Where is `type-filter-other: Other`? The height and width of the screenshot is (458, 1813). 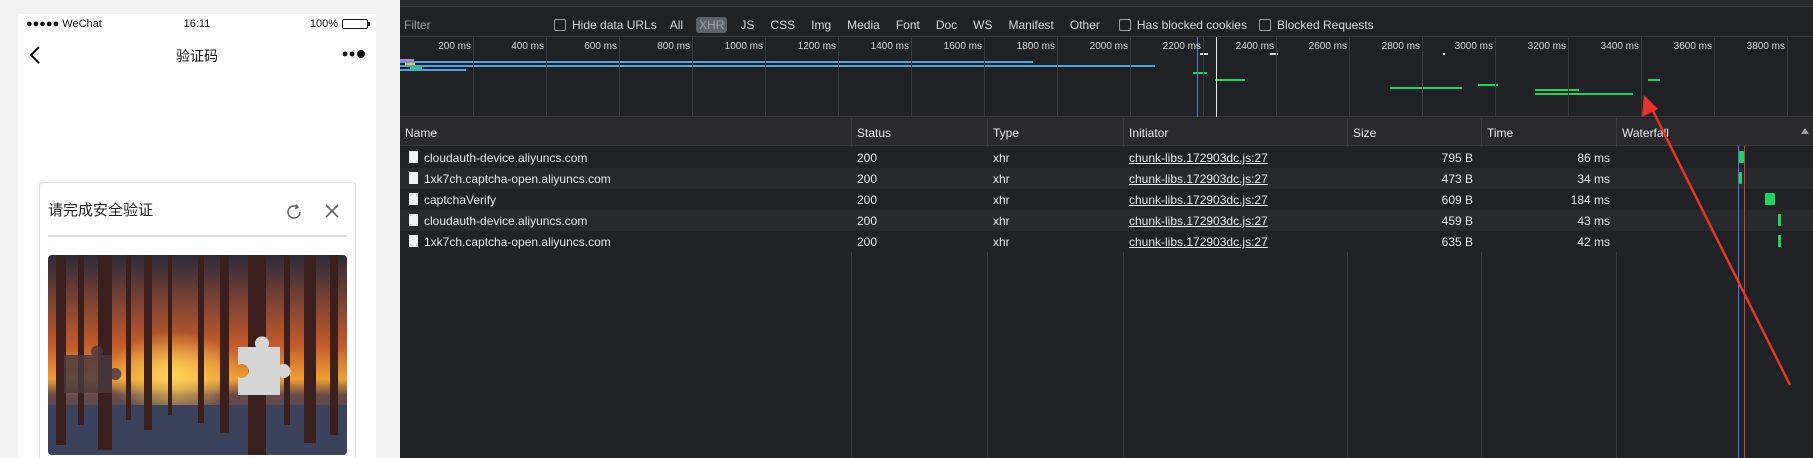 type-filter-other: Other is located at coordinates (1085, 25).